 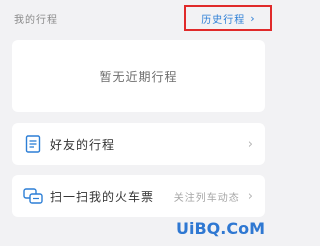 I want to click on header: 我的行程 历史行程 ›, so click(x=138, y=18).